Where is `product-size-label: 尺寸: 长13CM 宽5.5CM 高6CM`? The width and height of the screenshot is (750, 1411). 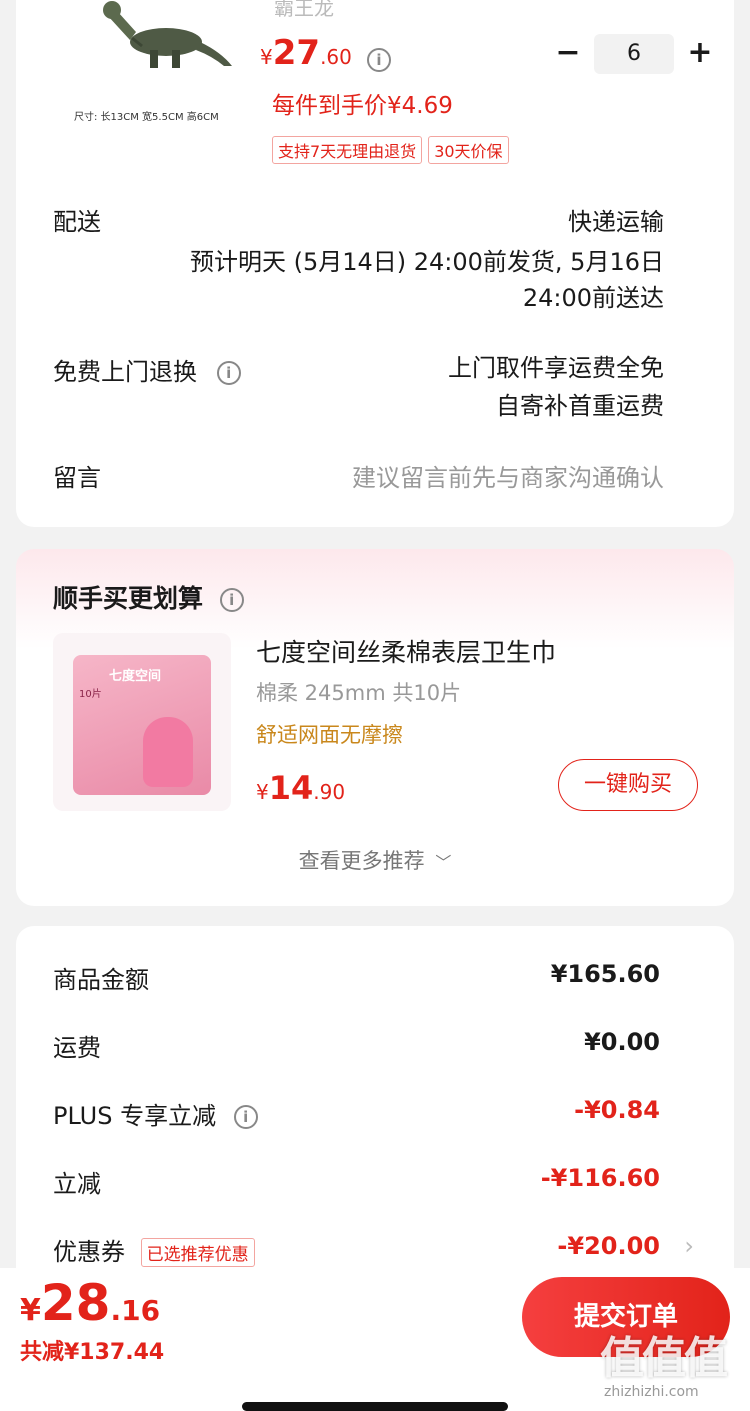 product-size-label: 尺寸: 长13CM 宽5.5CM 高6CM is located at coordinates (146, 117).